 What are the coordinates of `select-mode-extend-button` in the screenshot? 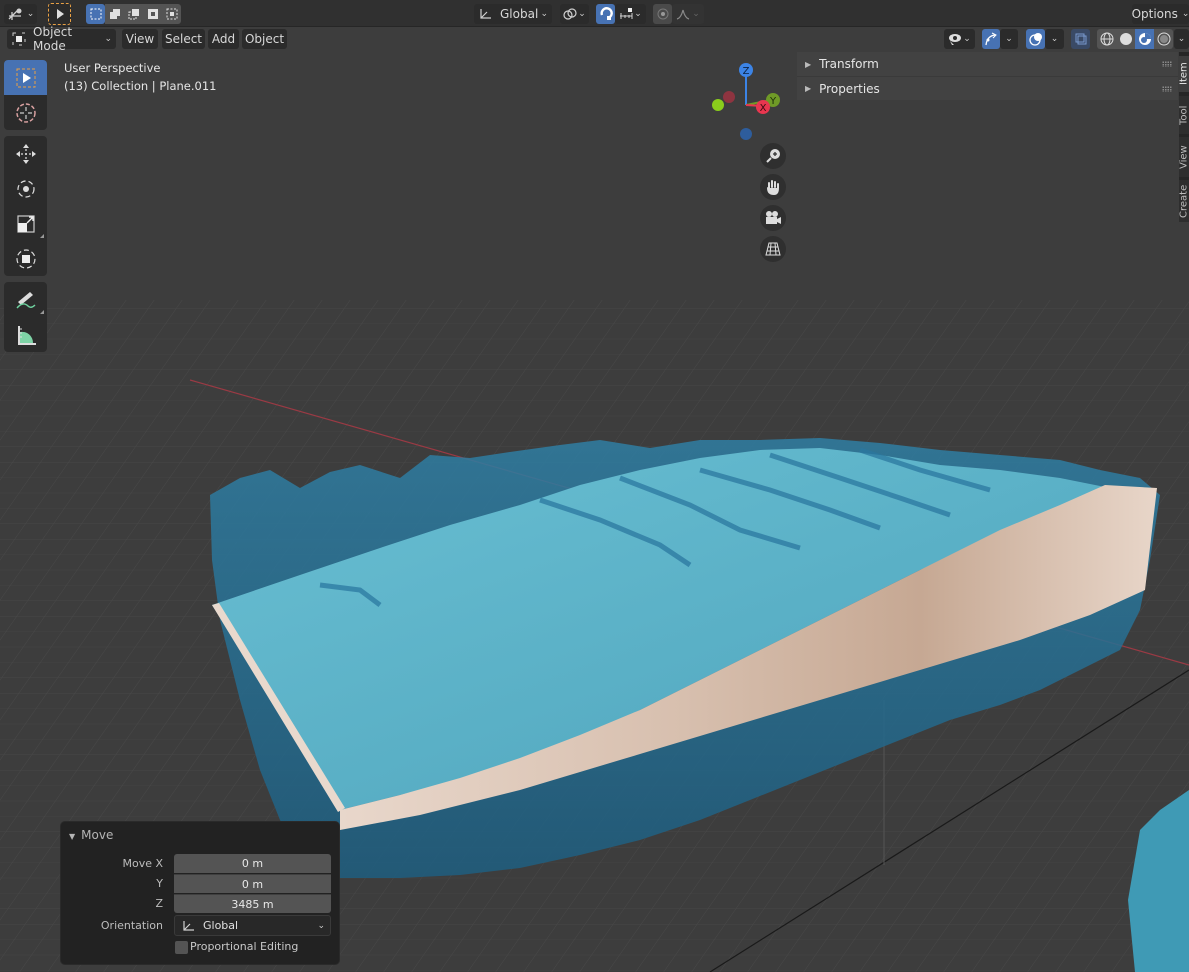 It's located at (114, 14).